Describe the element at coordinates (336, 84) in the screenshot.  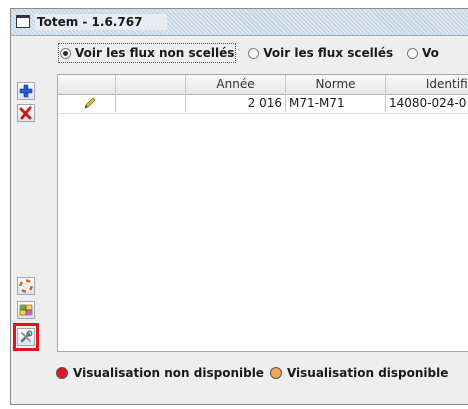
I see `column-header-norme: Norme` at that location.